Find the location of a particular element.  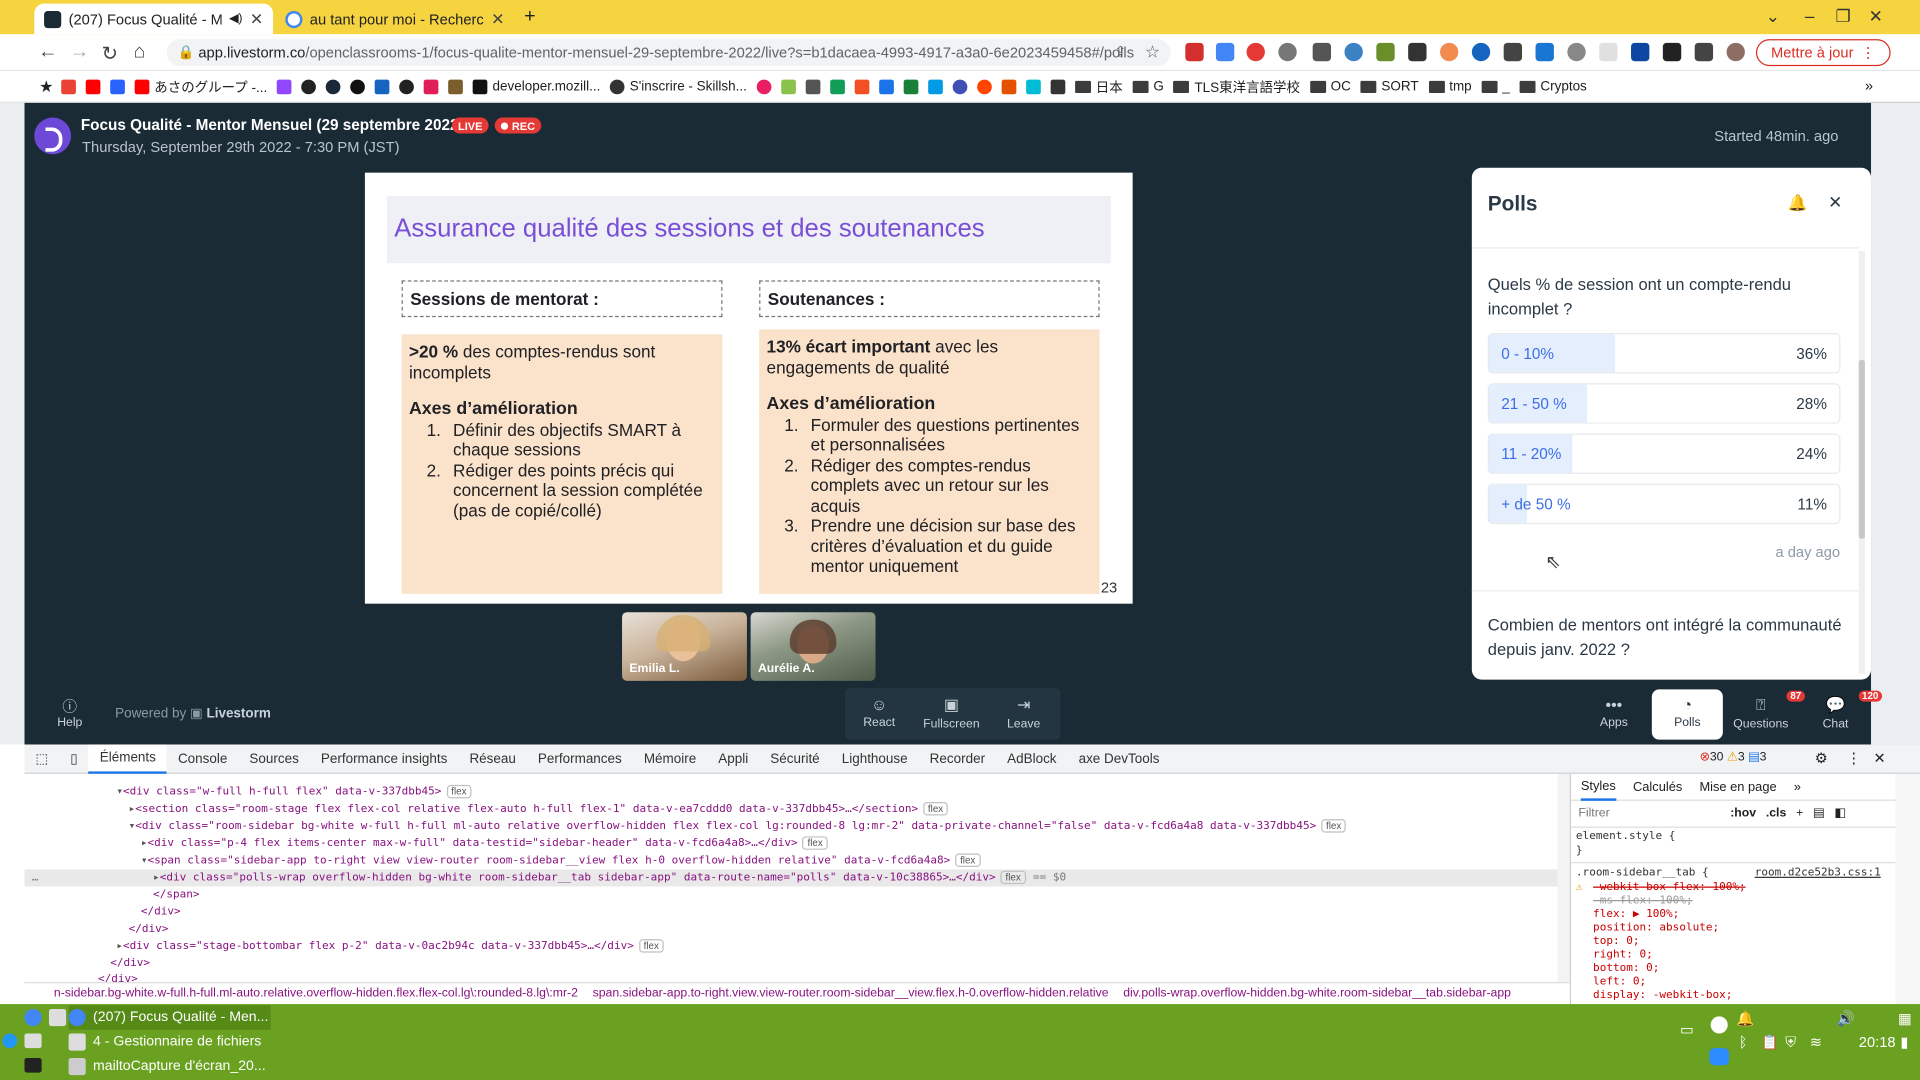

css-declaration: position: absolute; is located at coordinates (1656, 928).